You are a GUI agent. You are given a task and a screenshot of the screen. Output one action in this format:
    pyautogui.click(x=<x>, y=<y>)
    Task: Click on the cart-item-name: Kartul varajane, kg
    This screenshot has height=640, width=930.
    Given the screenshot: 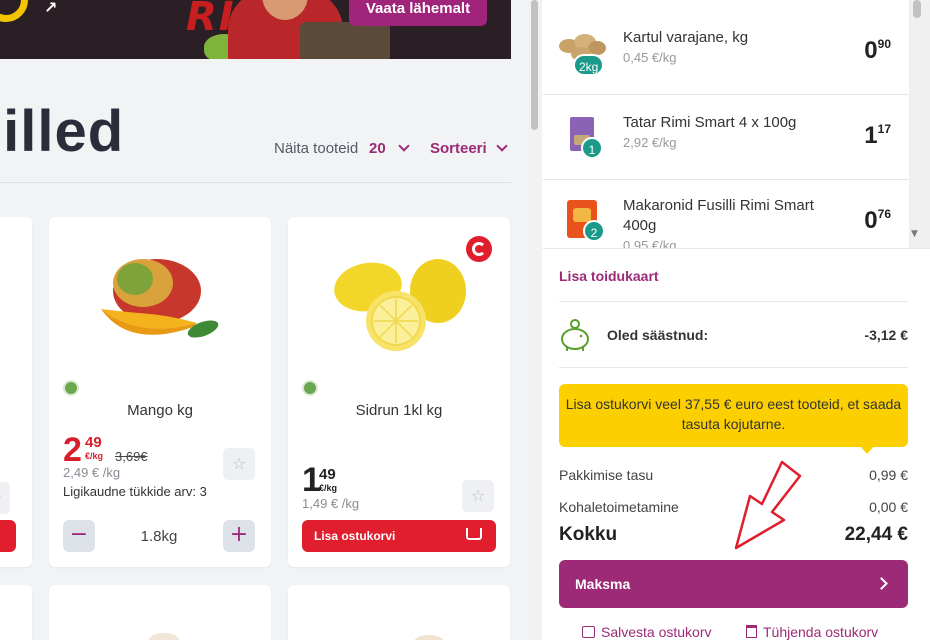 What is the action you would take?
    pyautogui.click(x=728, y=38)
    